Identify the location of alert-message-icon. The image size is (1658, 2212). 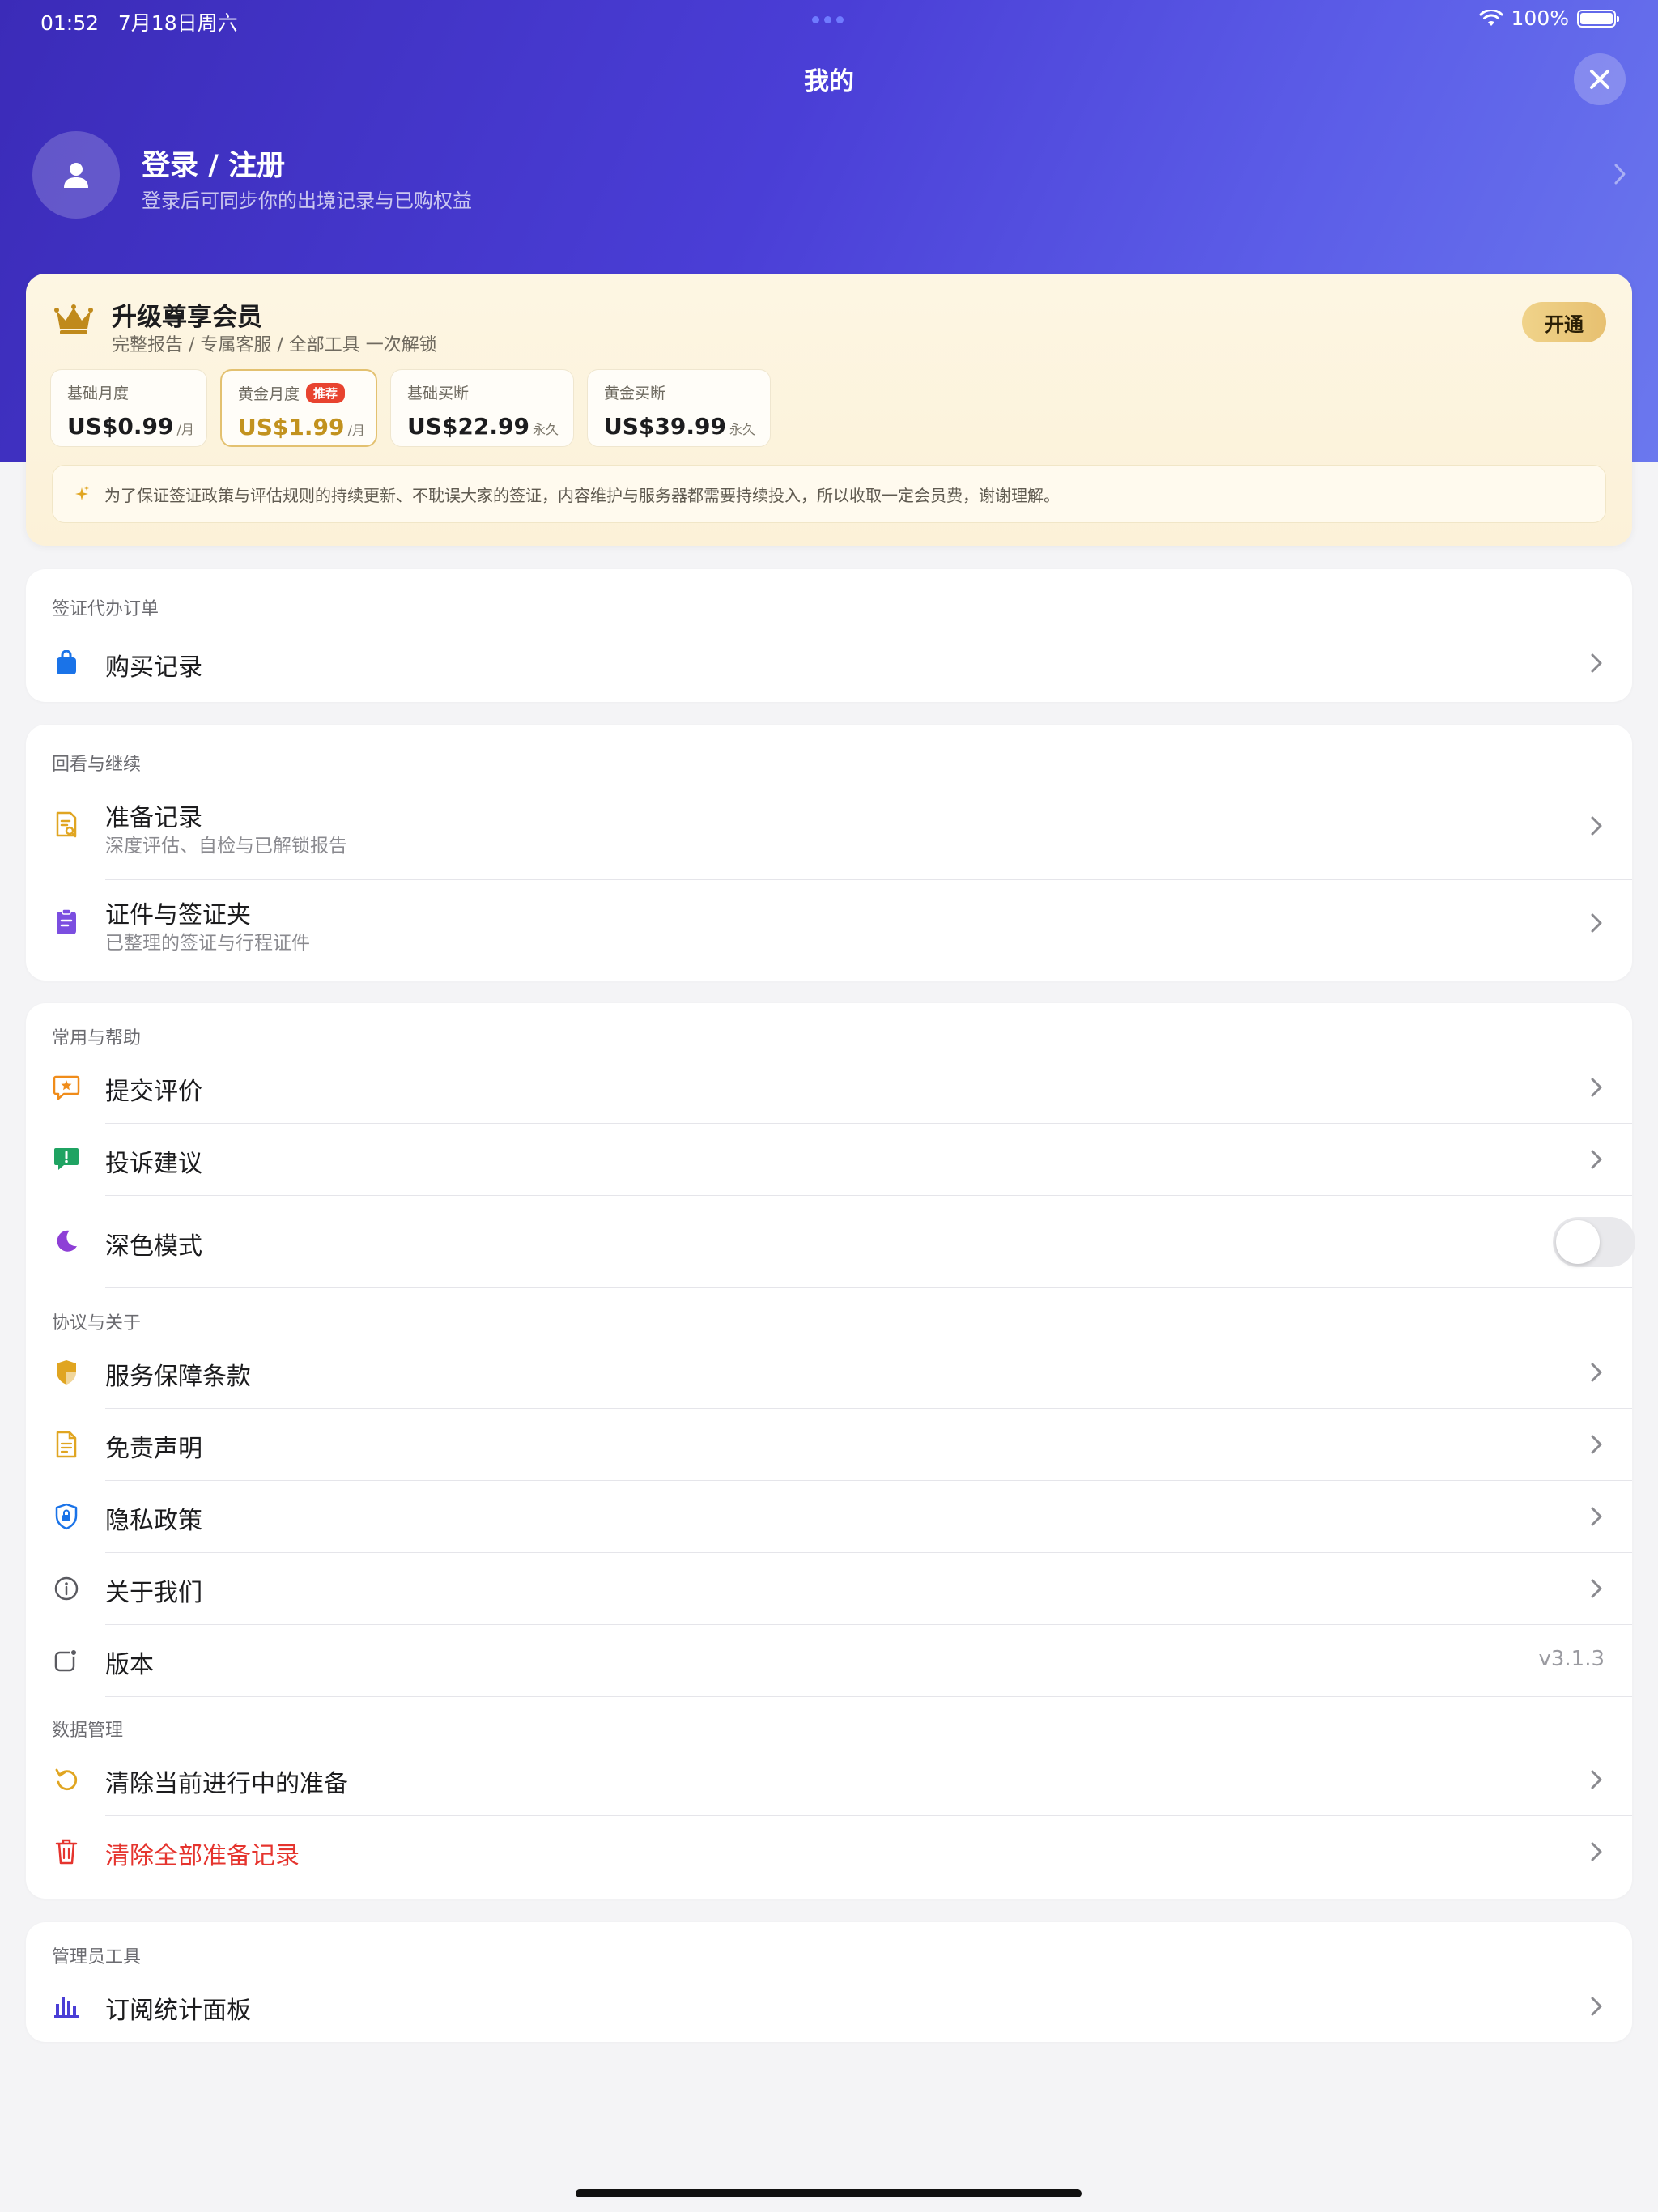
(66, 1160).